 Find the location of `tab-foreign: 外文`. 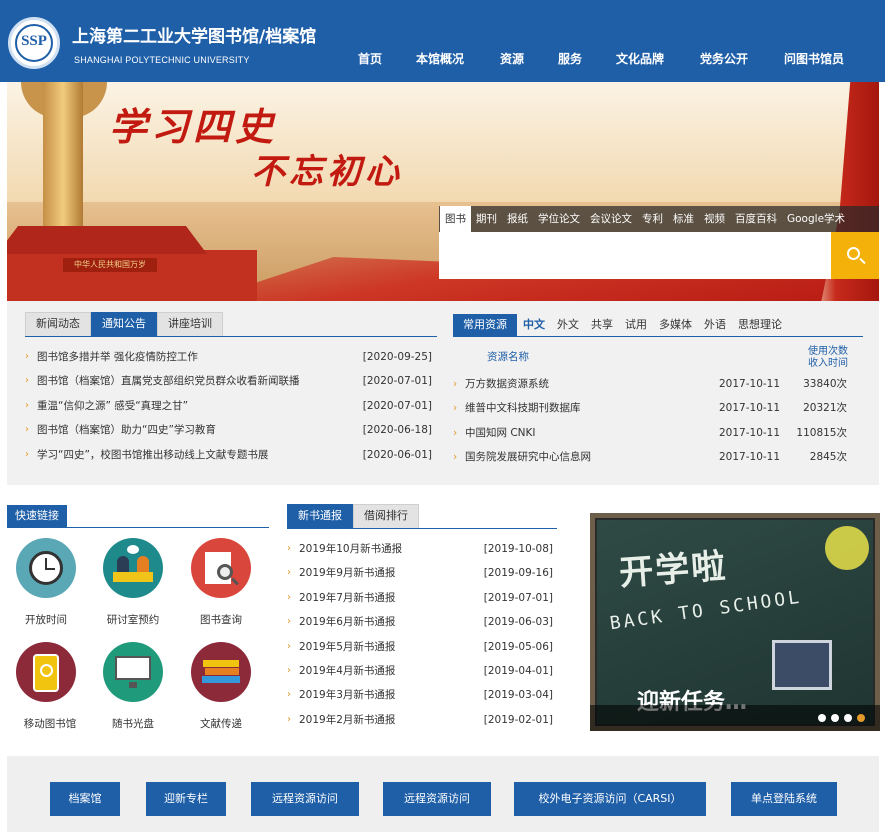

tab-foreign: 外文 is located at coordinates (568, 325).